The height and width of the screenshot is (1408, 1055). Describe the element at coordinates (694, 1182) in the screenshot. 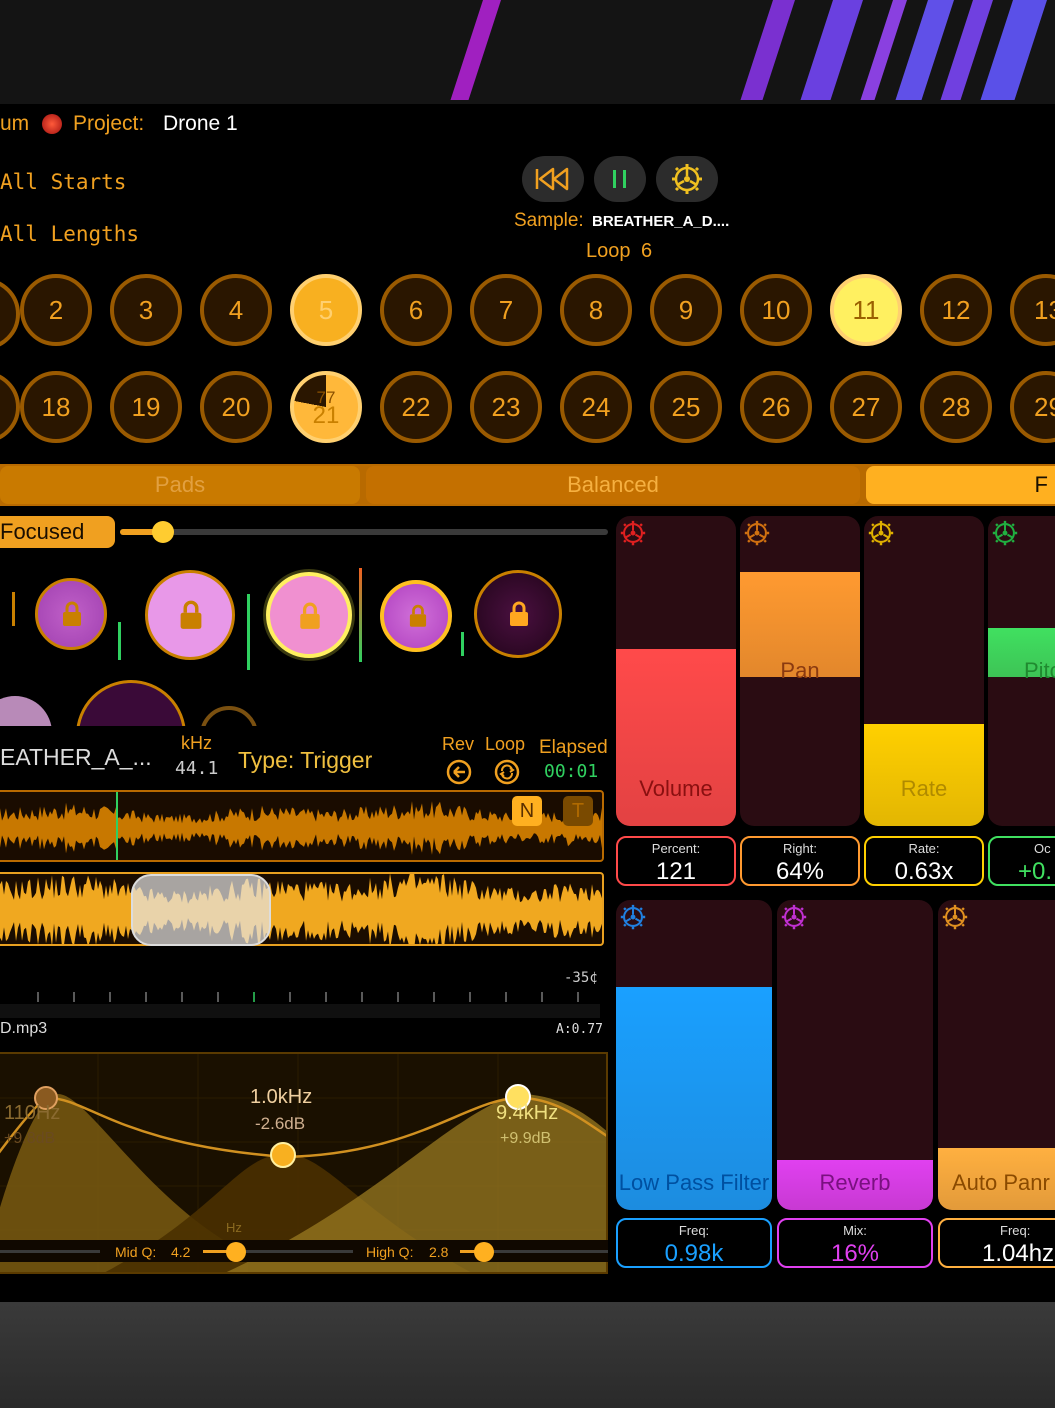

I see `low-pass-filter-slider-label: Low Pass Filter` at that location.